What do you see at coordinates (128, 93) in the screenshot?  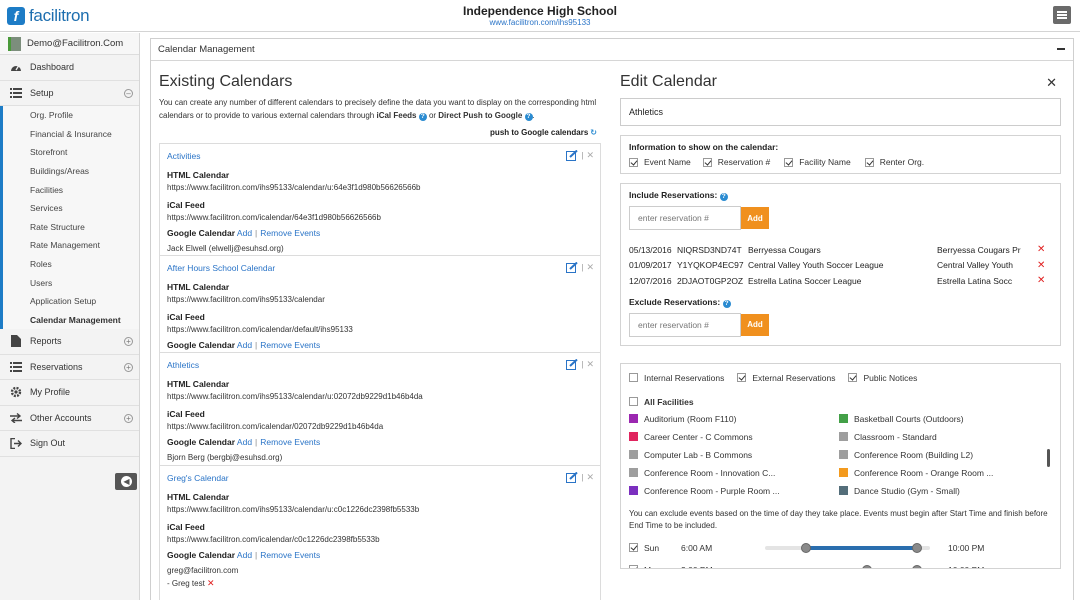 I see `collapse-toggle-icon: –` at bounding box center [128, 93].